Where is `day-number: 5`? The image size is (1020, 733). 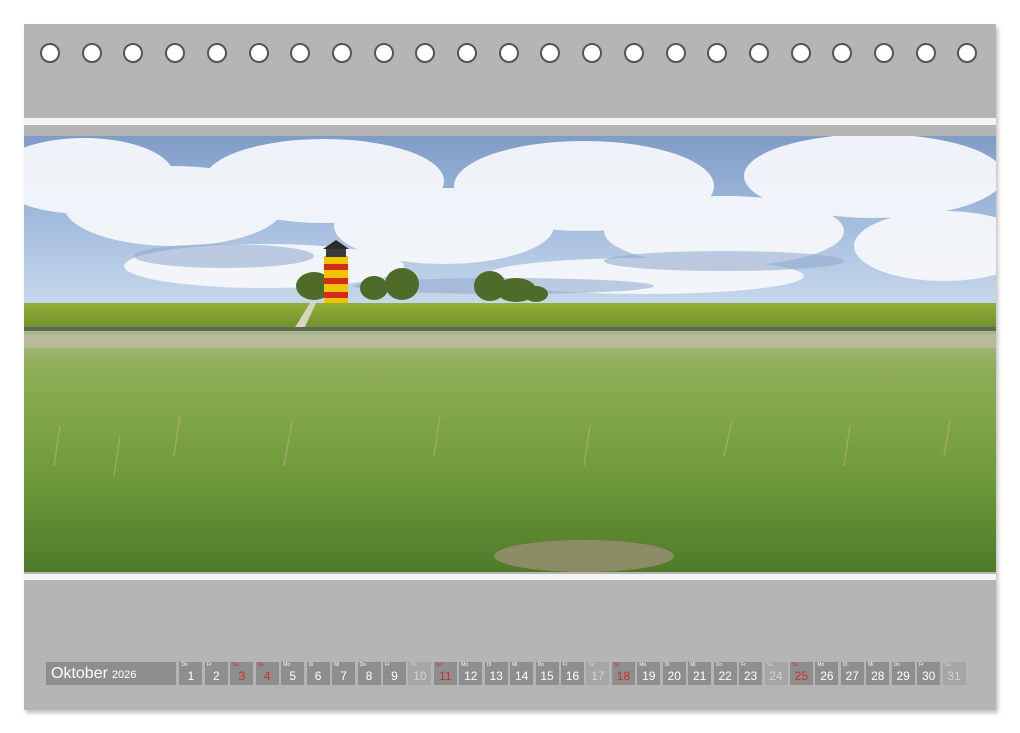 day-number: 5 is located at coordinates (293, 676).